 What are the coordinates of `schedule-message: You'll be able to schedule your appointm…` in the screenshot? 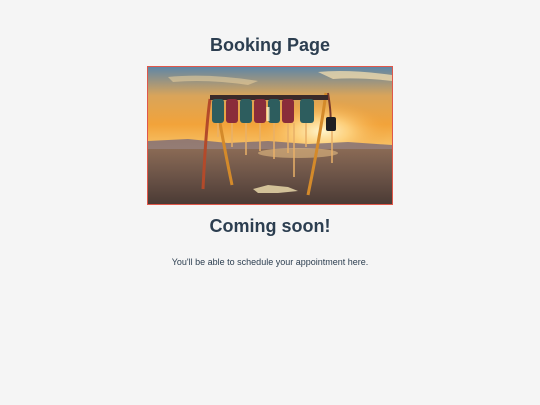 It's located at (270, 262).